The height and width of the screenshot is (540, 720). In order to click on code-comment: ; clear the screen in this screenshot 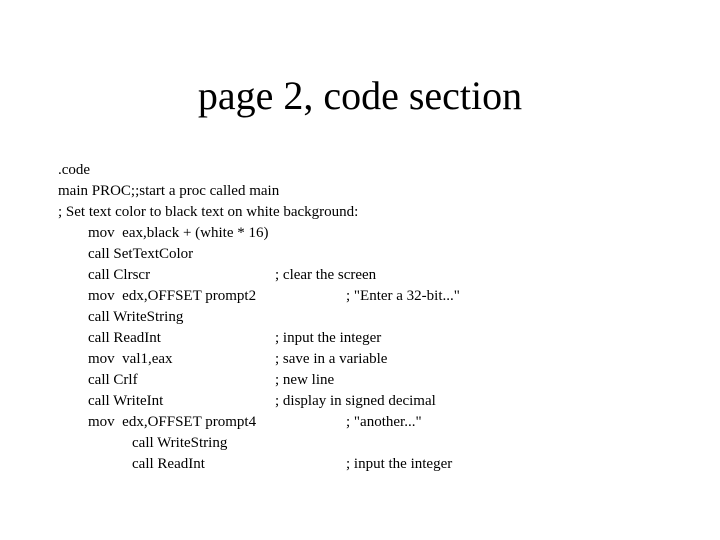, I will do `click(326, 275)`.